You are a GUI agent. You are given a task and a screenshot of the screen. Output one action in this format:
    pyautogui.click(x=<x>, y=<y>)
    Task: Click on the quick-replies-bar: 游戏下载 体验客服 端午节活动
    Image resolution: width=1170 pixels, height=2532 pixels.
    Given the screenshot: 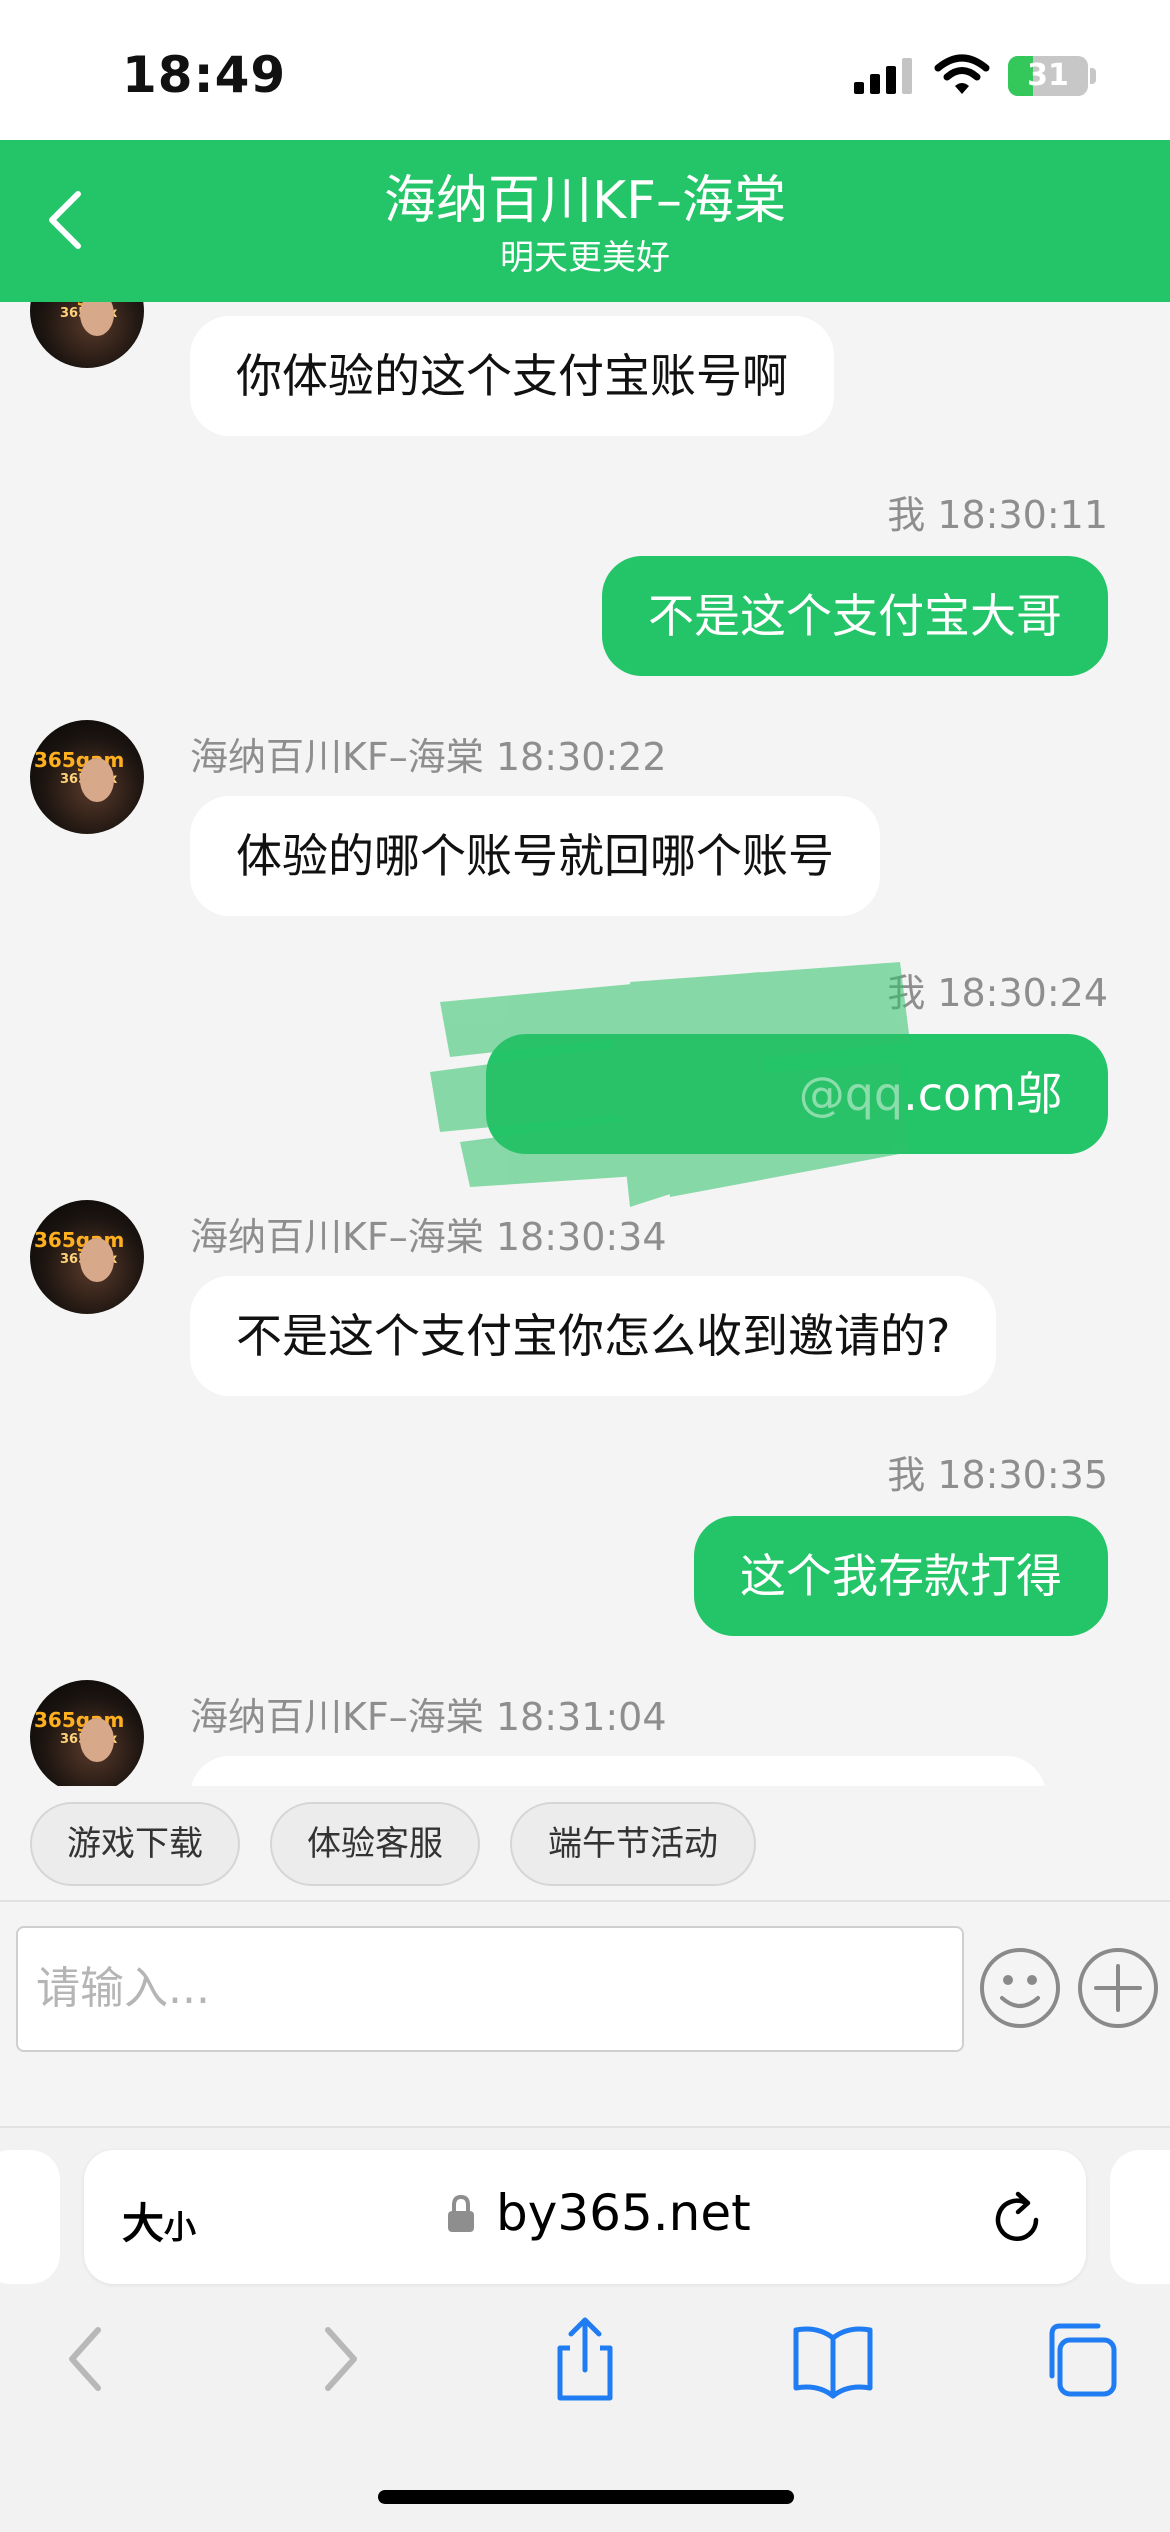 What is the action you would take?
    pyautogui.click(x=585, y=1844)
    